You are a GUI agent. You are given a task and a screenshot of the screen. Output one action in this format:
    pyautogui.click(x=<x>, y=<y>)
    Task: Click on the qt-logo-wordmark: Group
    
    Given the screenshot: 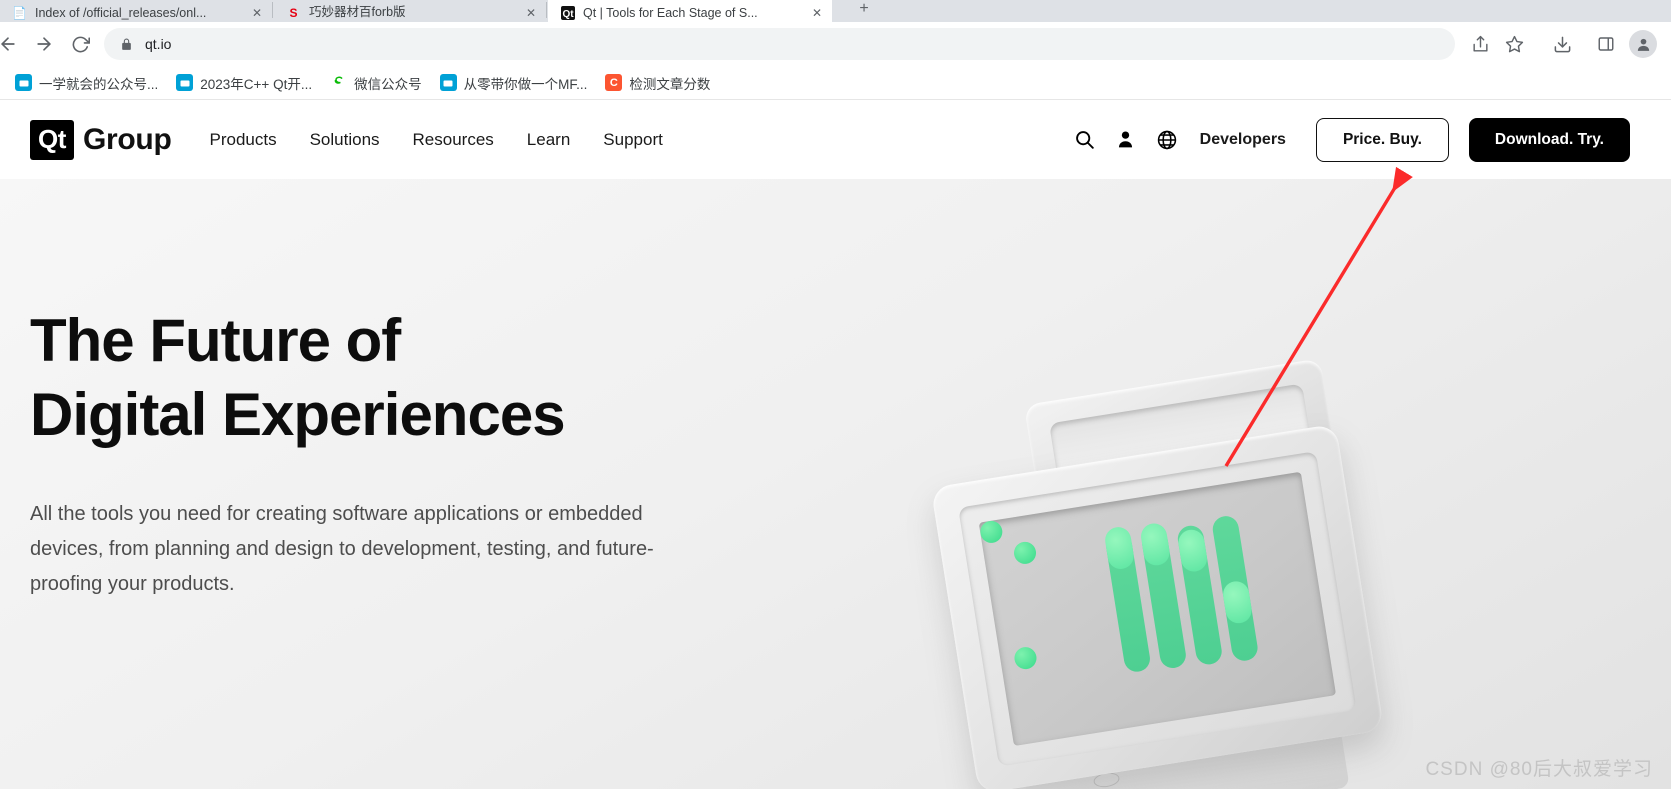 What is the action you would take?
    pyautogui.click(x=127, y=139)
    